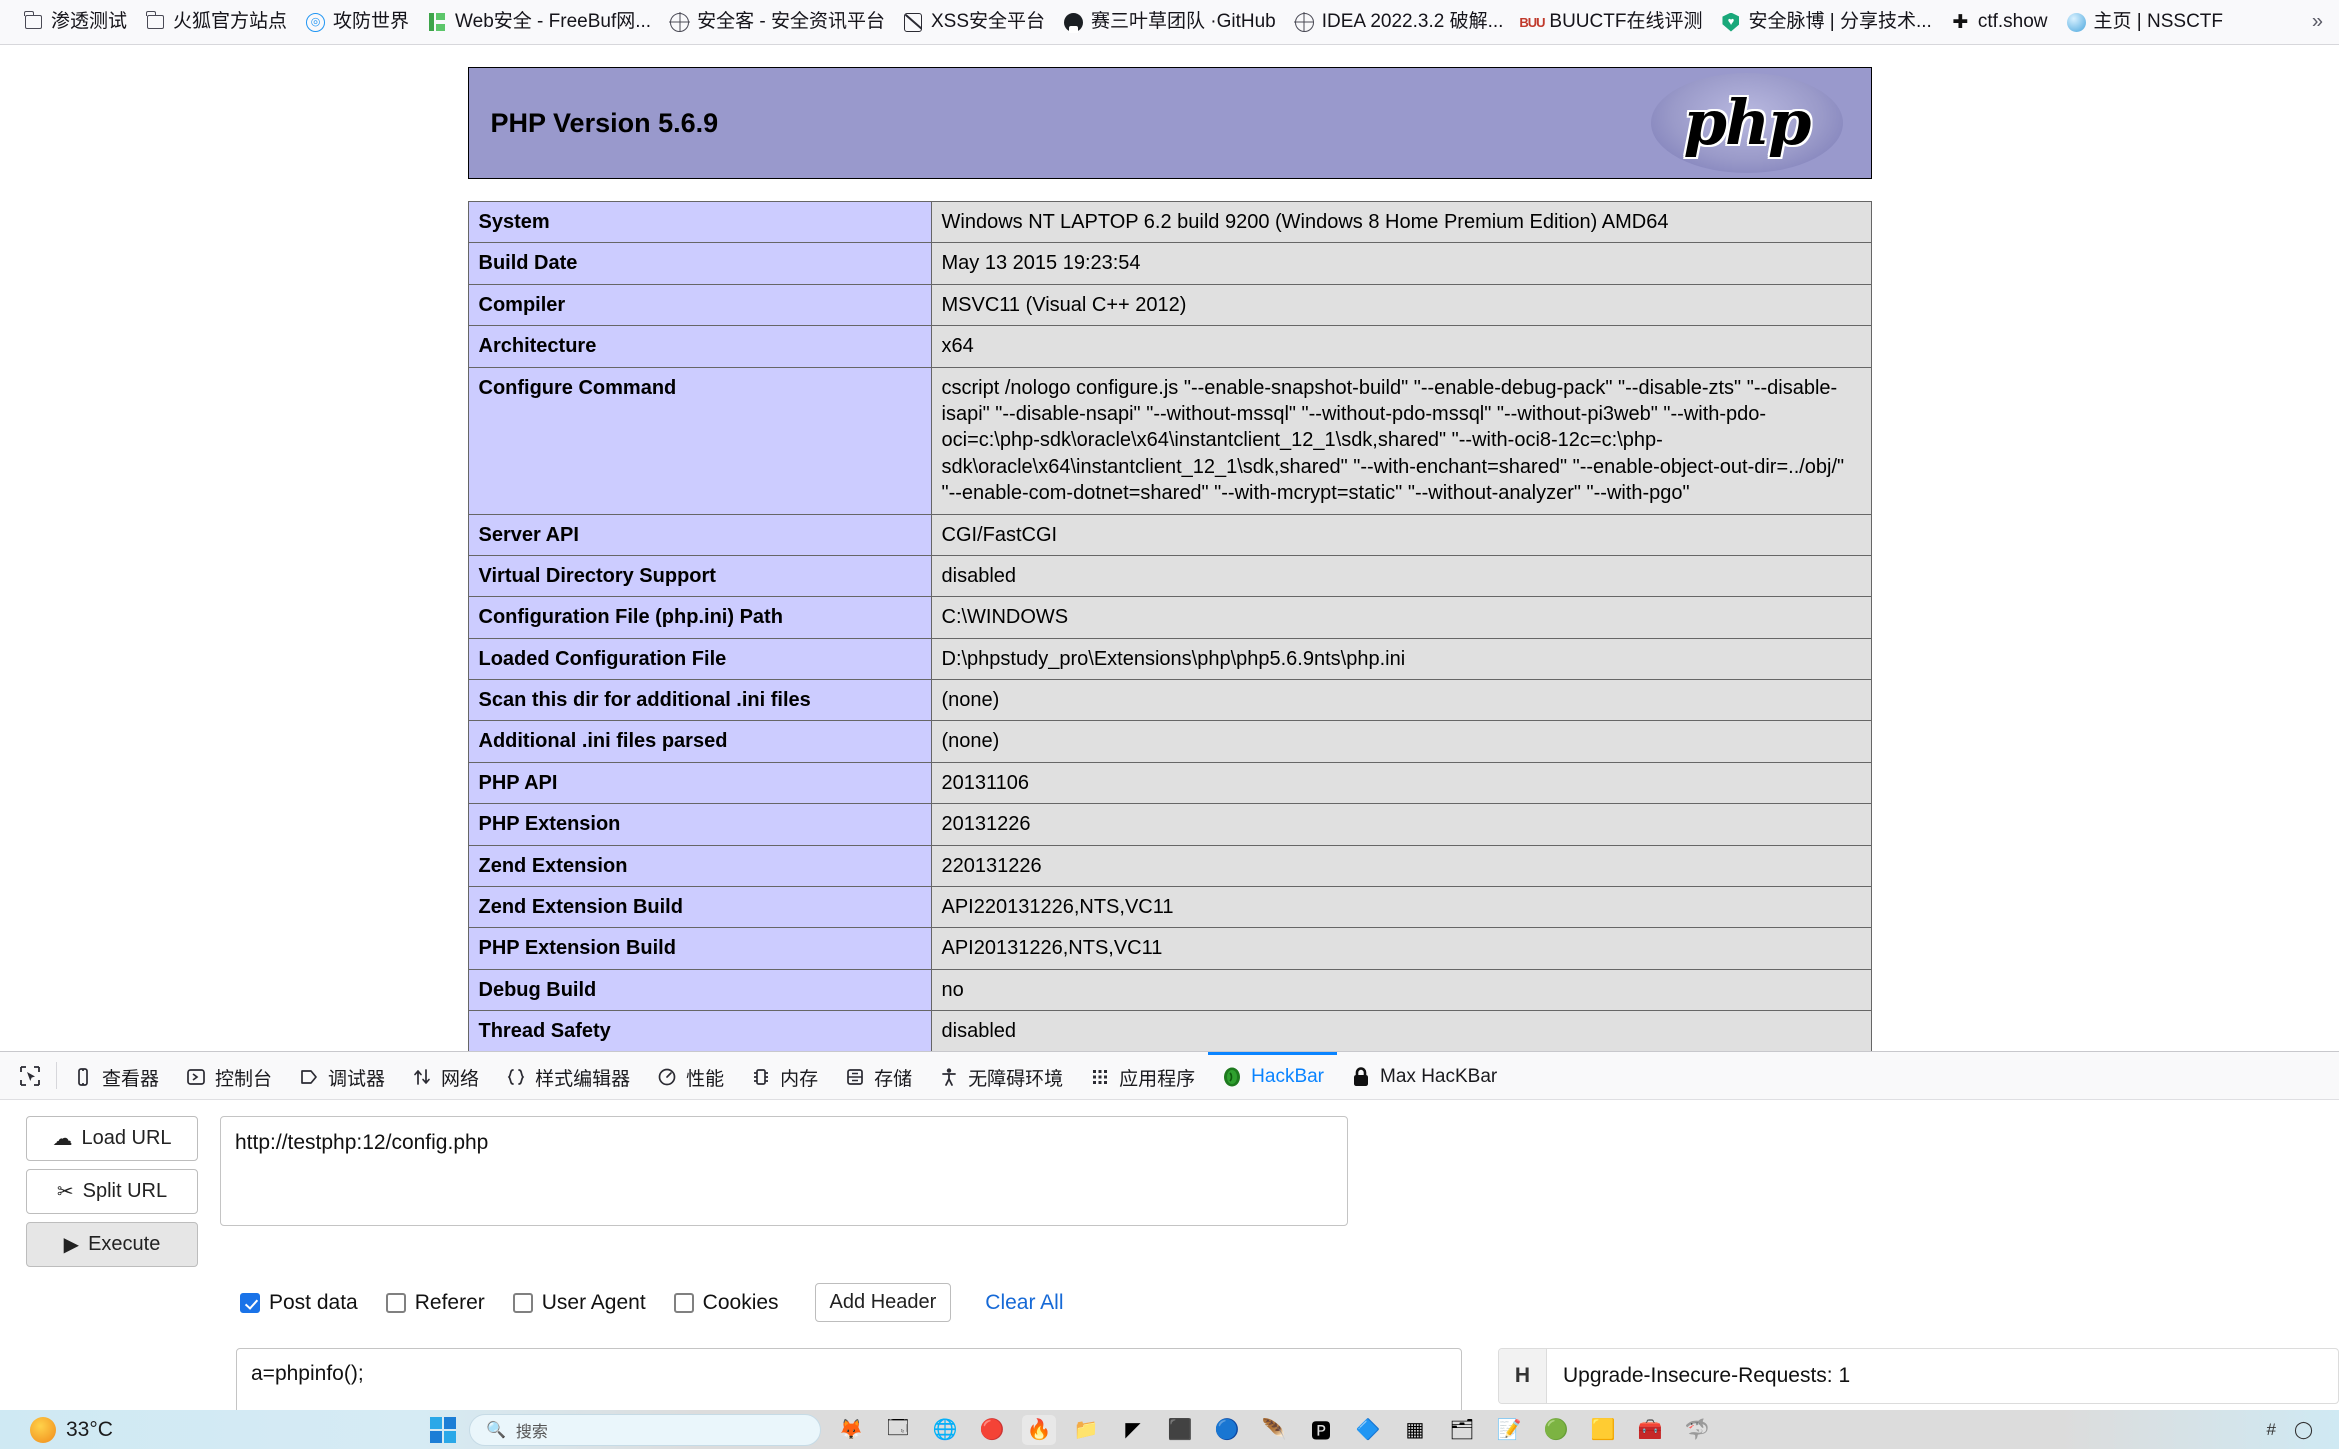  What do you see at coordinates (371, 21) in the screenshot?
I see `bookmark-label: 攻防世界` at bounding box center [371, 21].